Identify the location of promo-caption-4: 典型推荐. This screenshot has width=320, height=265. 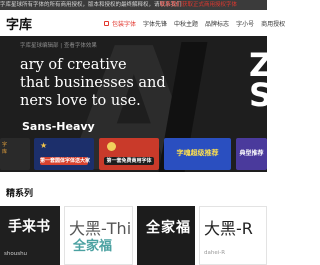
(251, 153).